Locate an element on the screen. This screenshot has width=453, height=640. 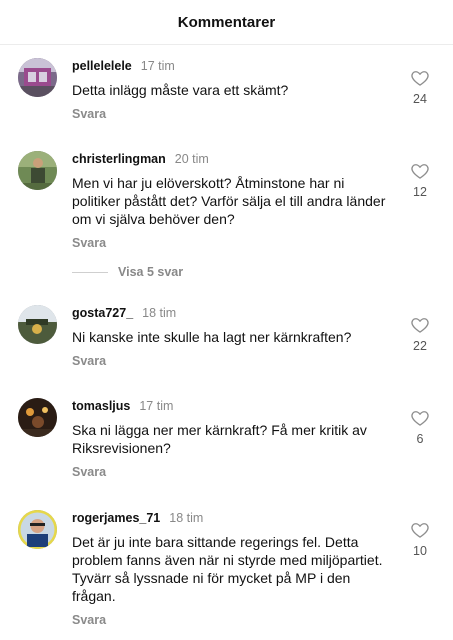
like-group: 10 is located at coordinates (420, 539).